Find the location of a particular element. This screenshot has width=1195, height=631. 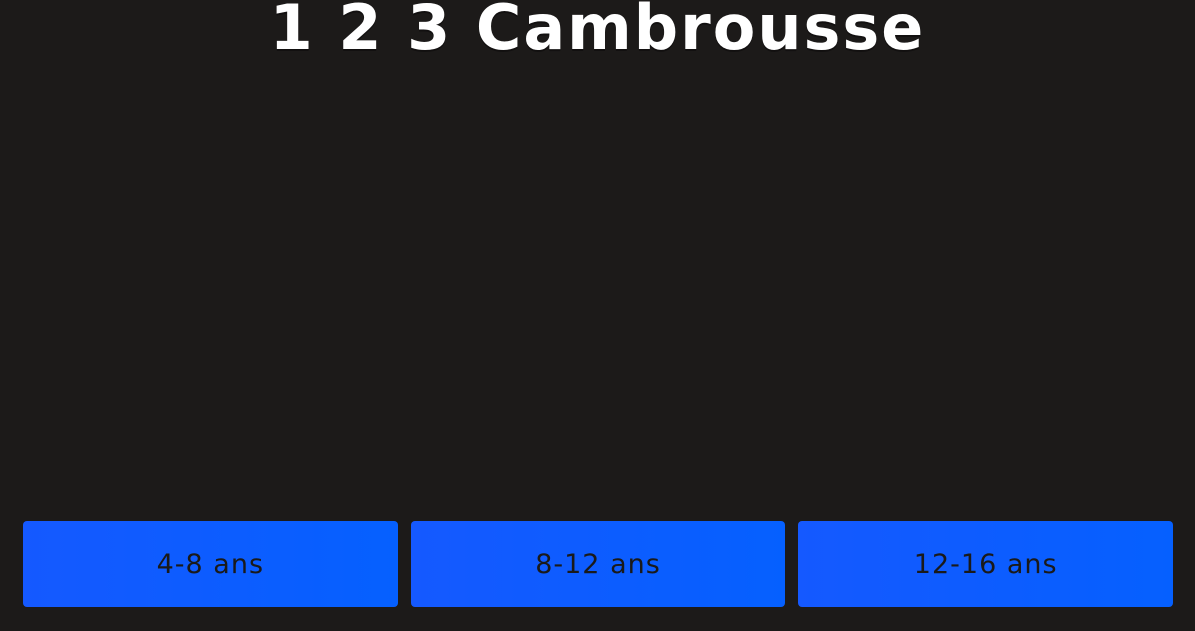

age-12-16-button: 12-16 ans is located at coordinates (986, 564).